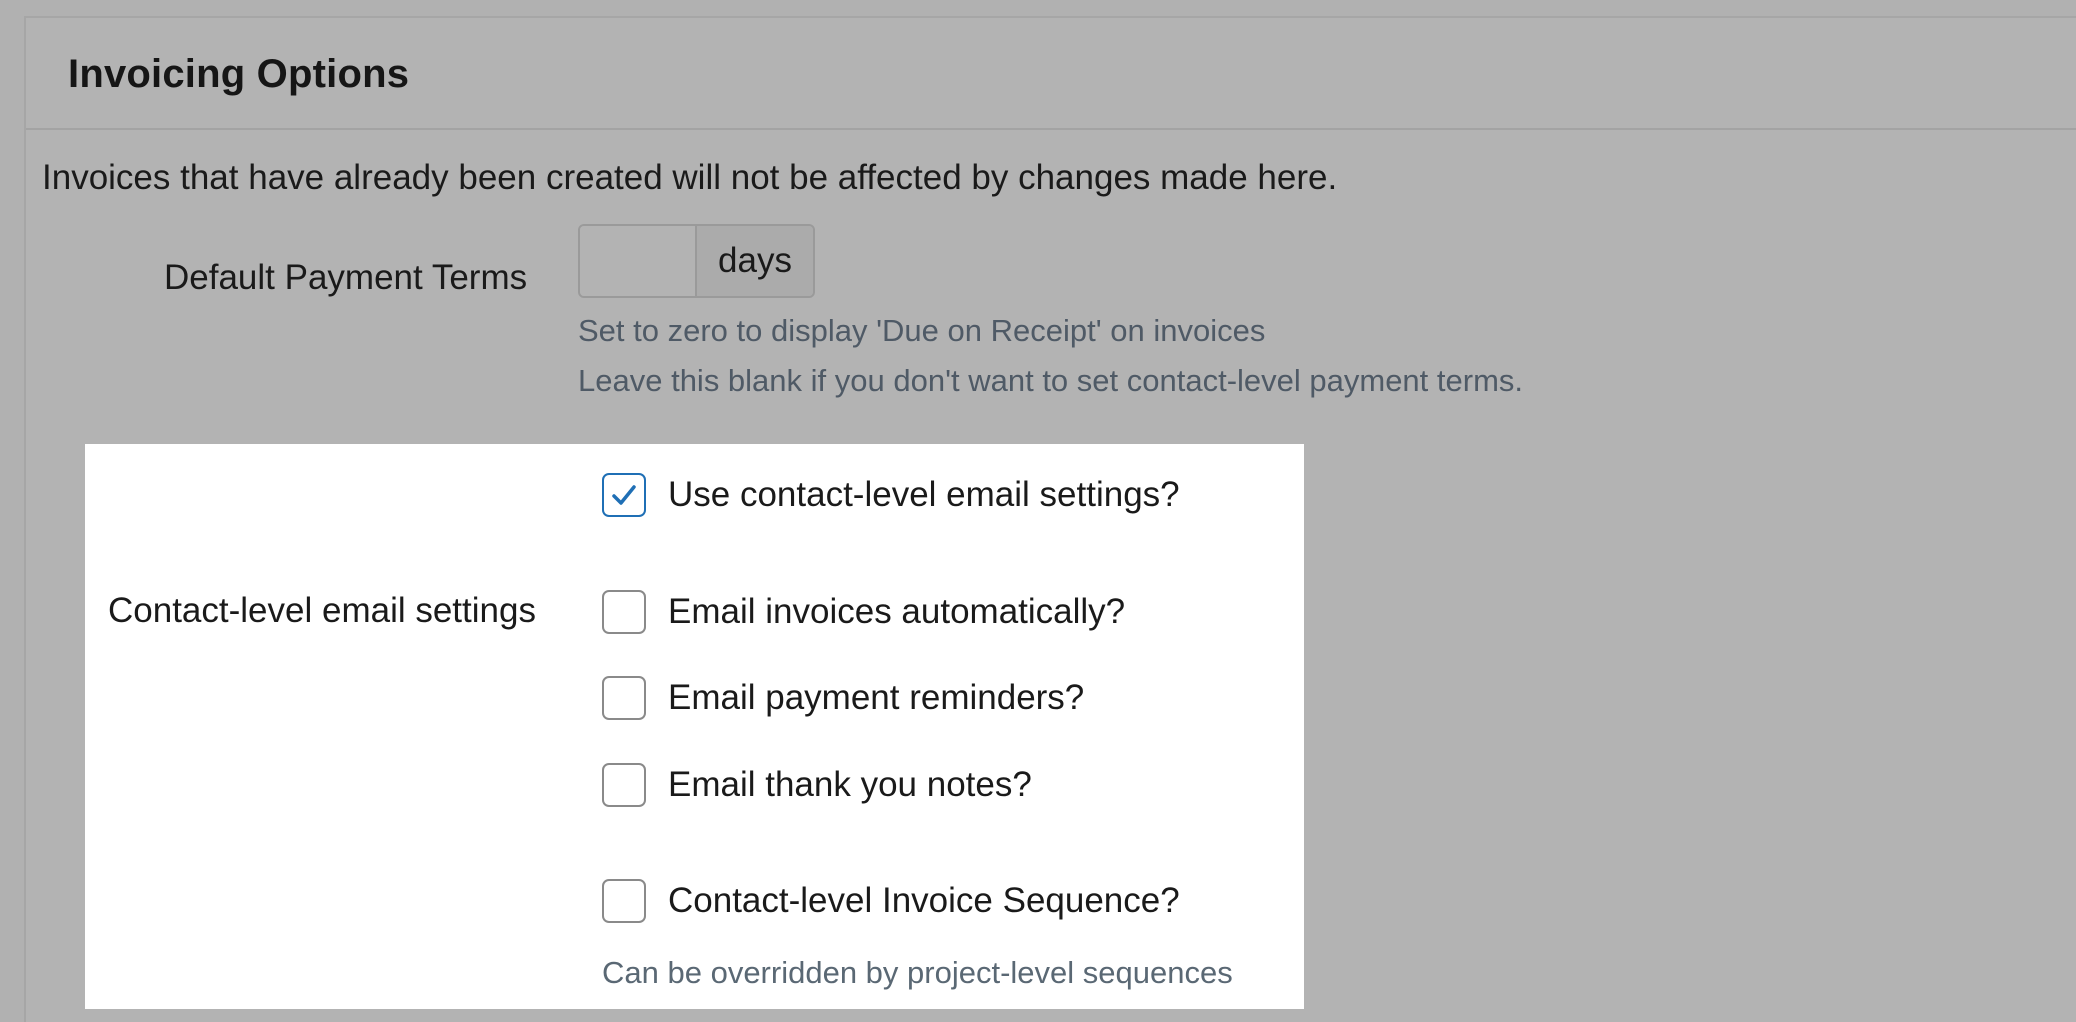  I want to click on email-payment-reminders-option: Email payment reminders?, so click(843, 698).